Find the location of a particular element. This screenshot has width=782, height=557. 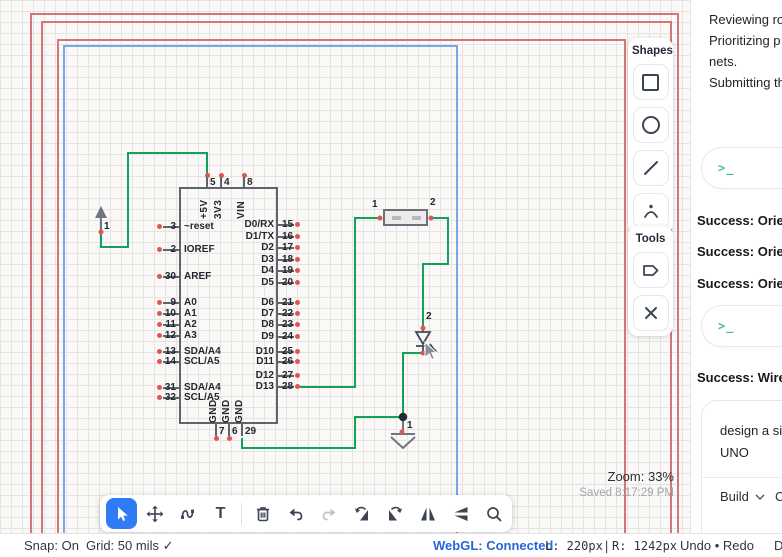

move-tool-button is located at coordinates (154, 513).